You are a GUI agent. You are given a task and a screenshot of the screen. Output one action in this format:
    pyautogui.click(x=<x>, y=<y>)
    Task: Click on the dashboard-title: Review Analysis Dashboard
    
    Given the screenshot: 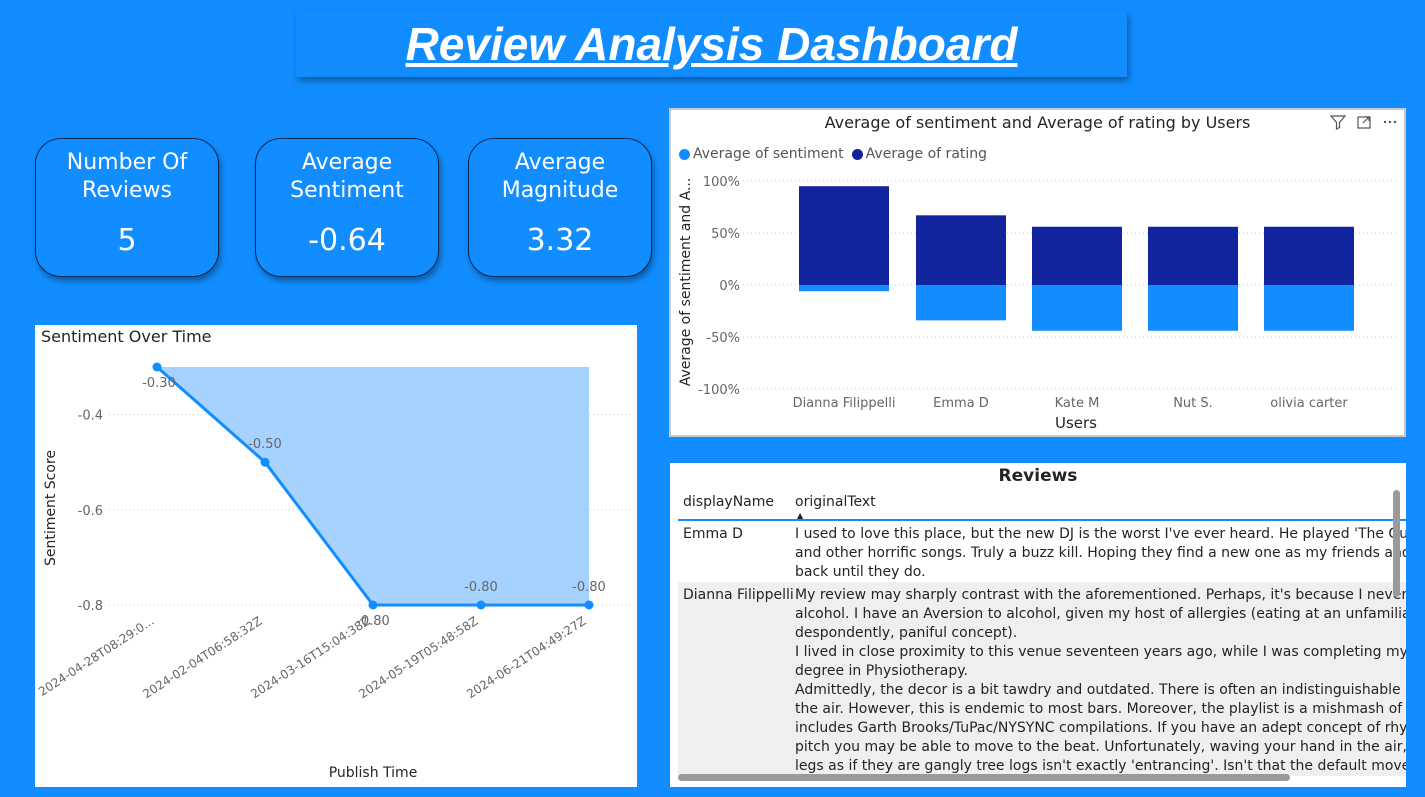 What is the action you would take?
    pyautogui.click(x=711, y=44)
    